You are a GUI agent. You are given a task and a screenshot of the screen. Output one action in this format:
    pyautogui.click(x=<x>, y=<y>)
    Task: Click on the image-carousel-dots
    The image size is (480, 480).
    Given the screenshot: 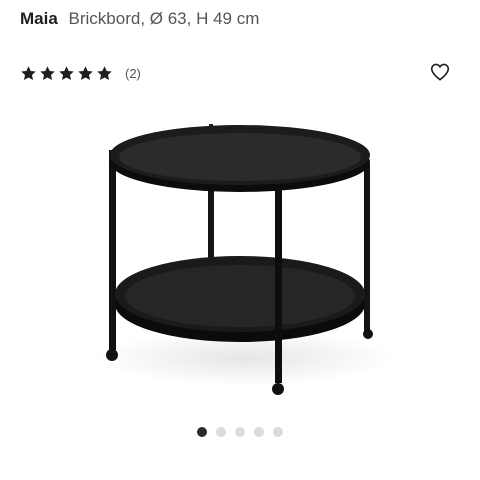 What is the action you would take?
    pyautogui.click(x=240, y=432)
    